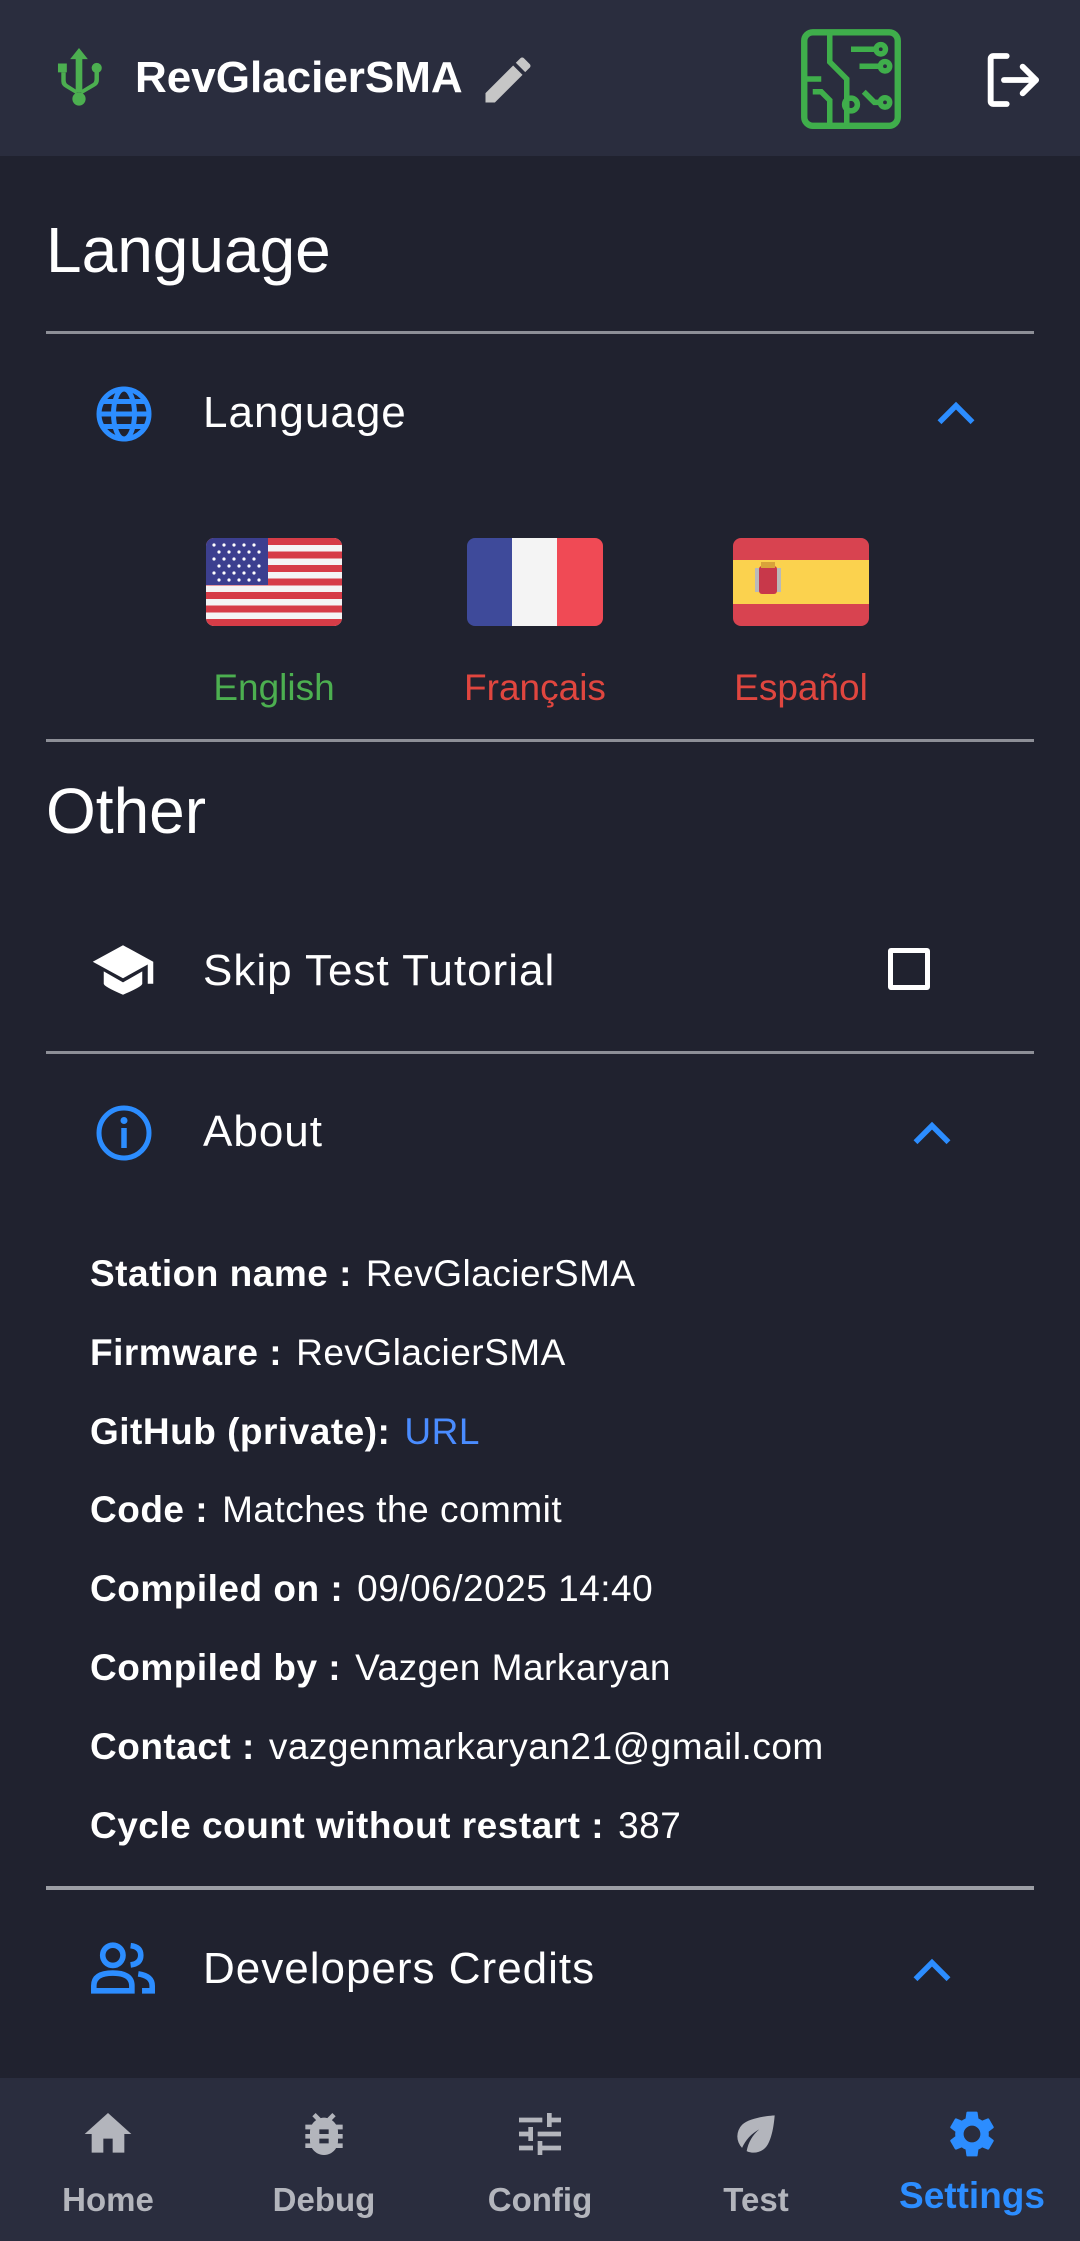 The width and height of the screenshot is (1080, 2241). What do you see at coordinates (305, 413) in the screenshot?
I see `language-panel-label: Language` at bounding box center [305, 413].